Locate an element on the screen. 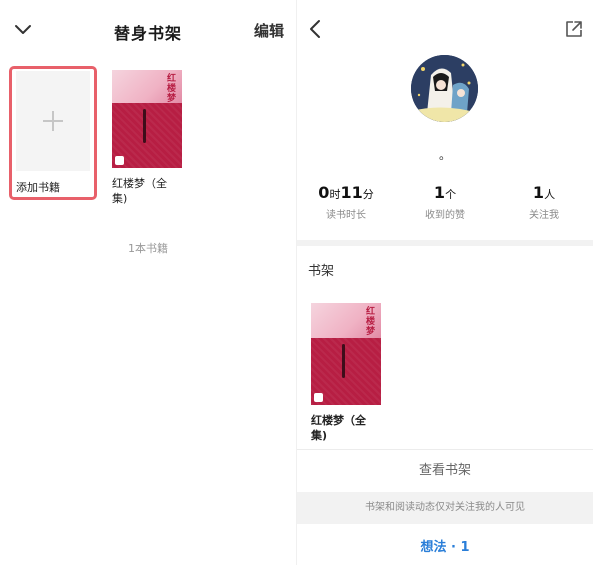 Image resolution: width=593 pixels, height=565 pixels. privacy-note: 书架和阅读动态仅对关注我的人可见 is located at coordinates (445, 508).